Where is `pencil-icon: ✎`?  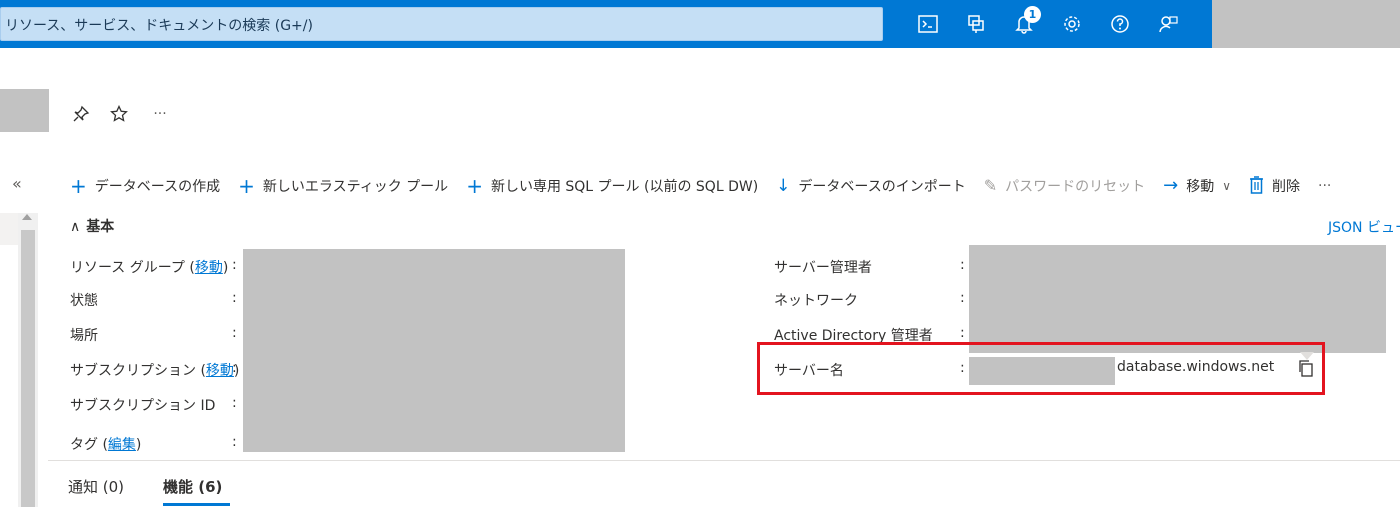 pencil-icon: ✎ is located at coordinates (990, 185).